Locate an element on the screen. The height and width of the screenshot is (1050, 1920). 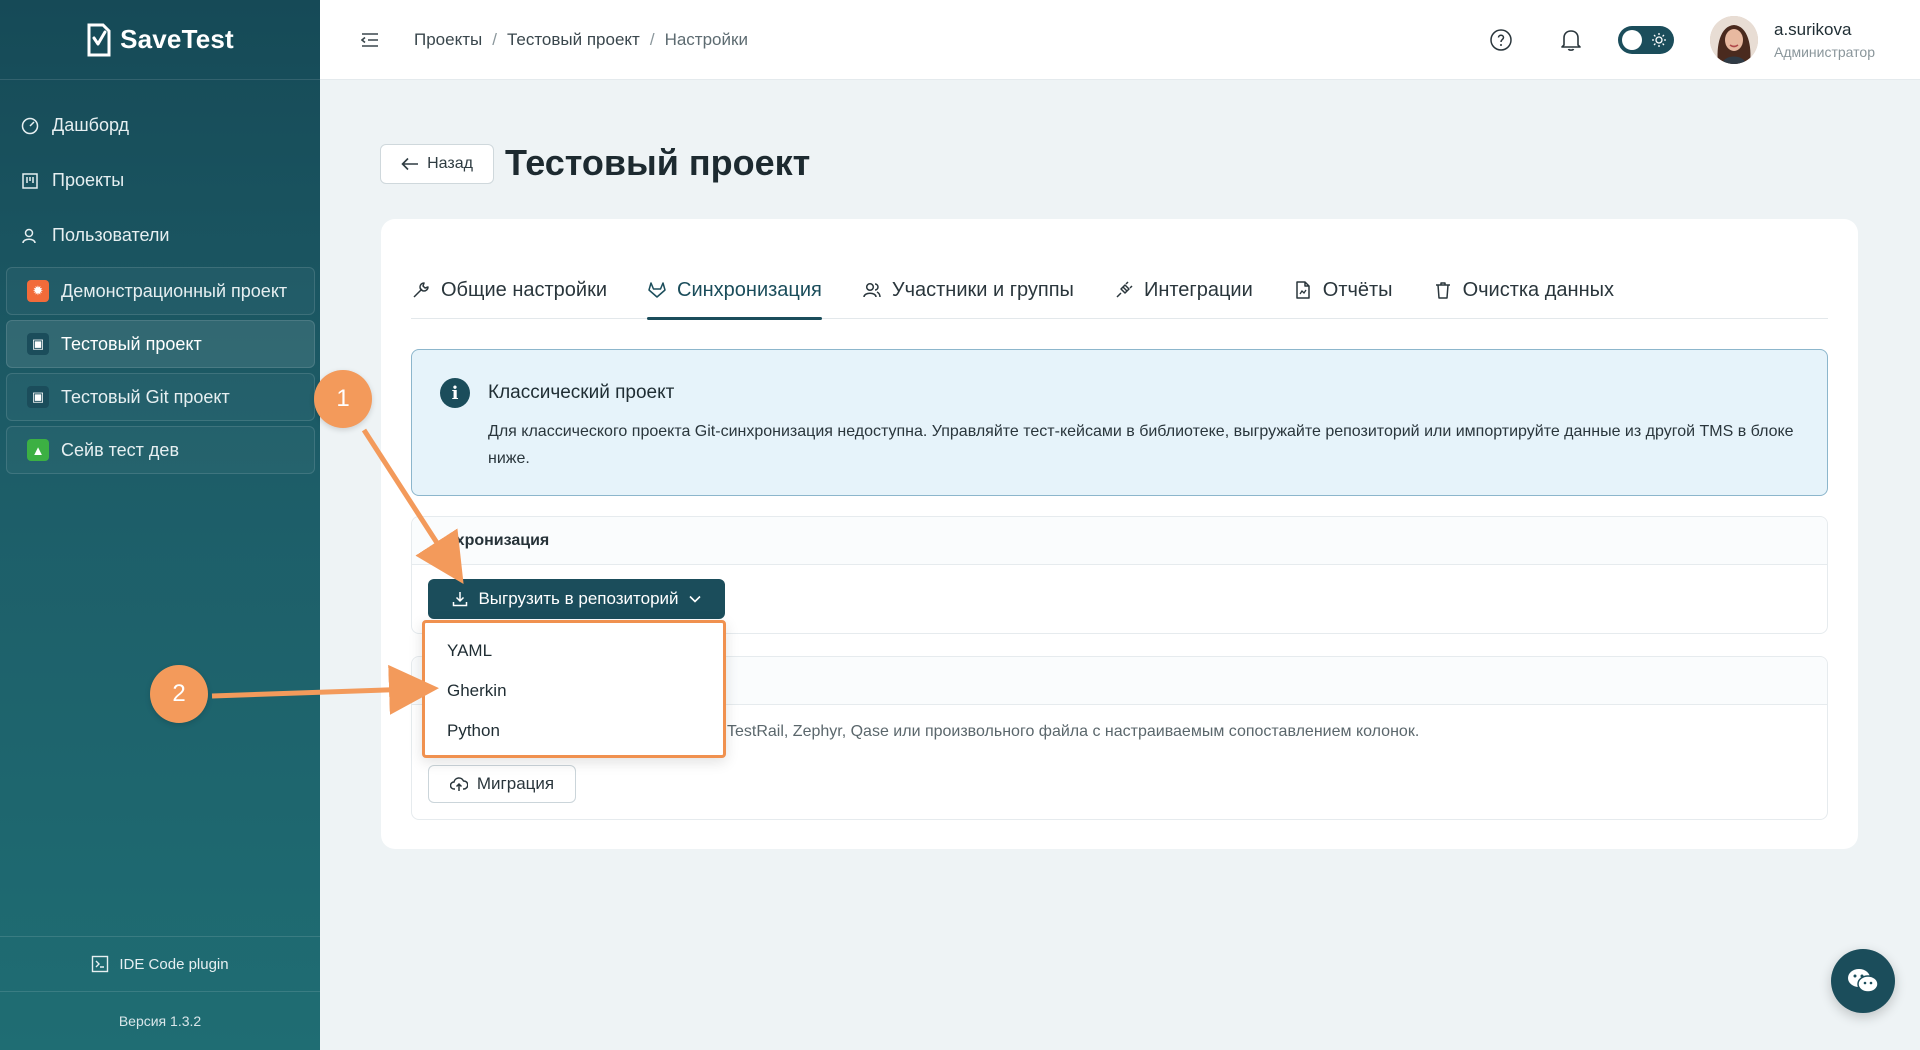
tab-label: Интеграции is located at coordinates (1198, 289).